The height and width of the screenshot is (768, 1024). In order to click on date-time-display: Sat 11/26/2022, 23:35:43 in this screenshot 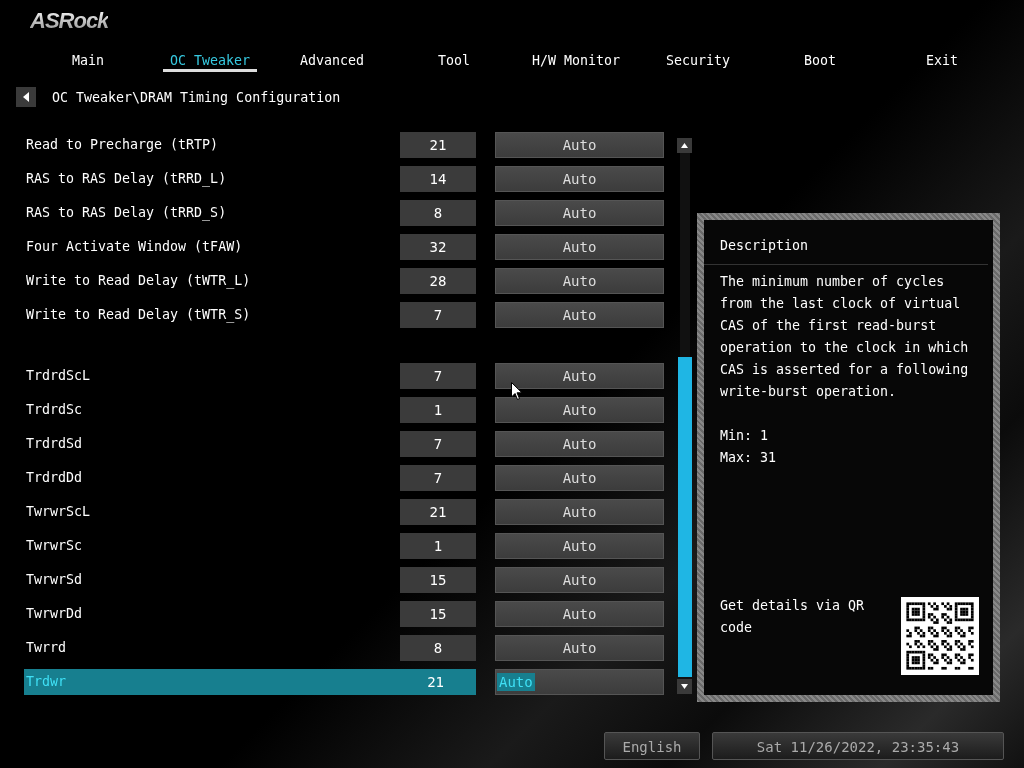, I will do `click(858, 746)`.